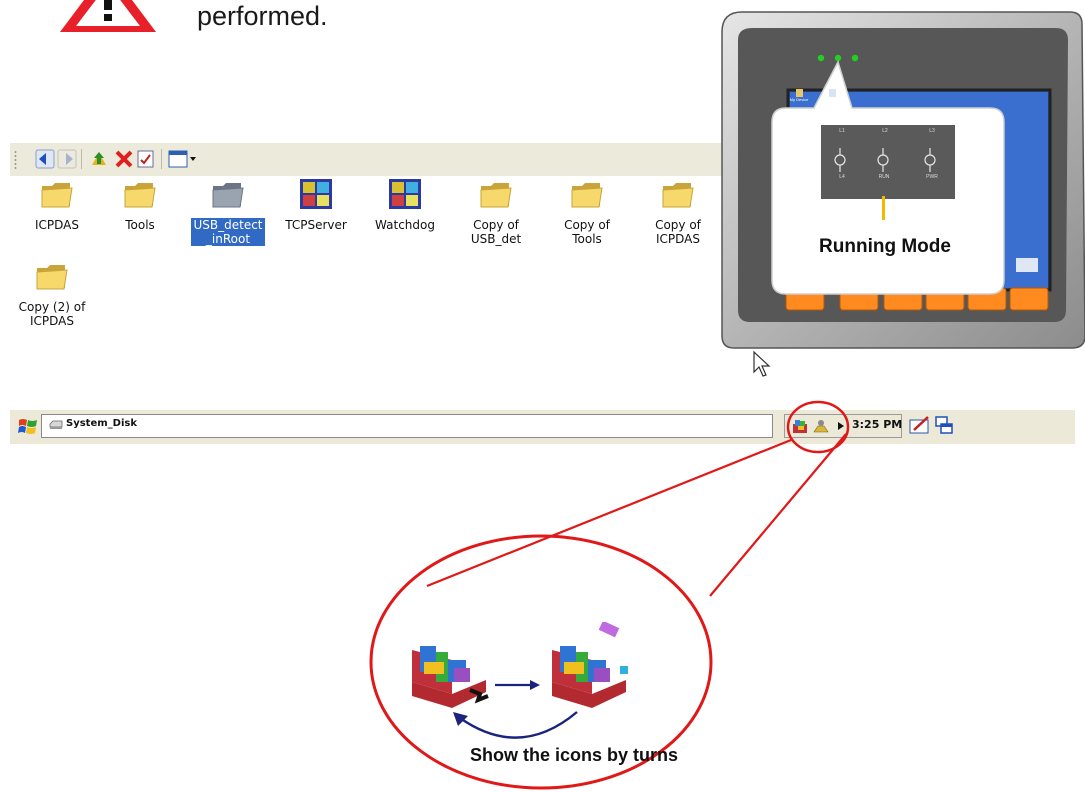 The width and height of the screenshot is (1085, 792). Describe the element at coordinates (932, 177) in the screenshot. I see `led-bottom-label: PWR` at that location.